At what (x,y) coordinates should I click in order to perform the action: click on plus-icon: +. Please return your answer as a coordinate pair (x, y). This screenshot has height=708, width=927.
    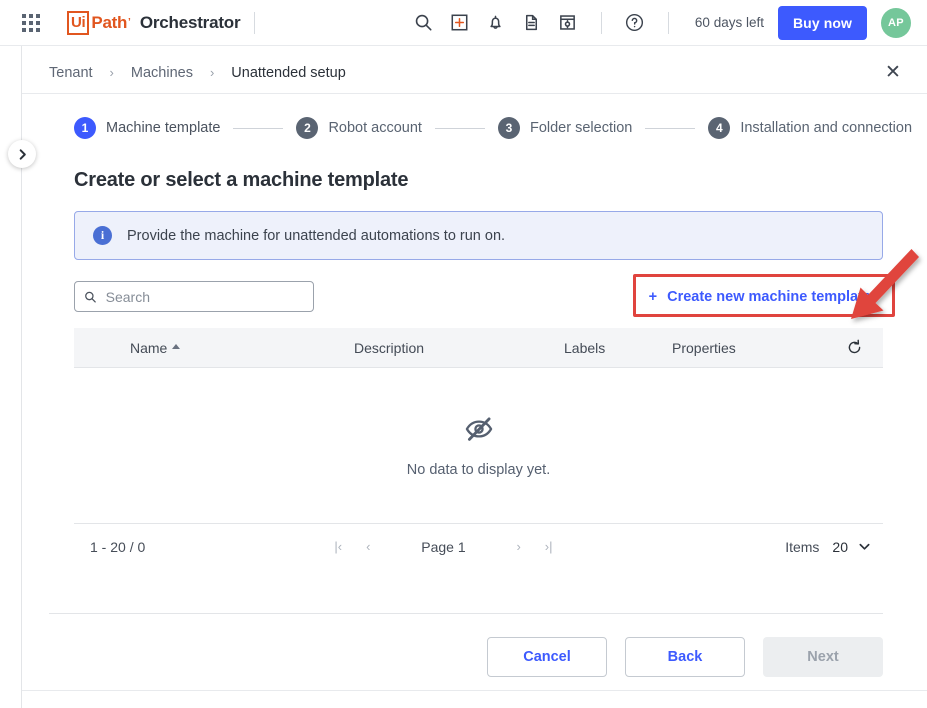
    Looking at the image, I should click on (653, 296).